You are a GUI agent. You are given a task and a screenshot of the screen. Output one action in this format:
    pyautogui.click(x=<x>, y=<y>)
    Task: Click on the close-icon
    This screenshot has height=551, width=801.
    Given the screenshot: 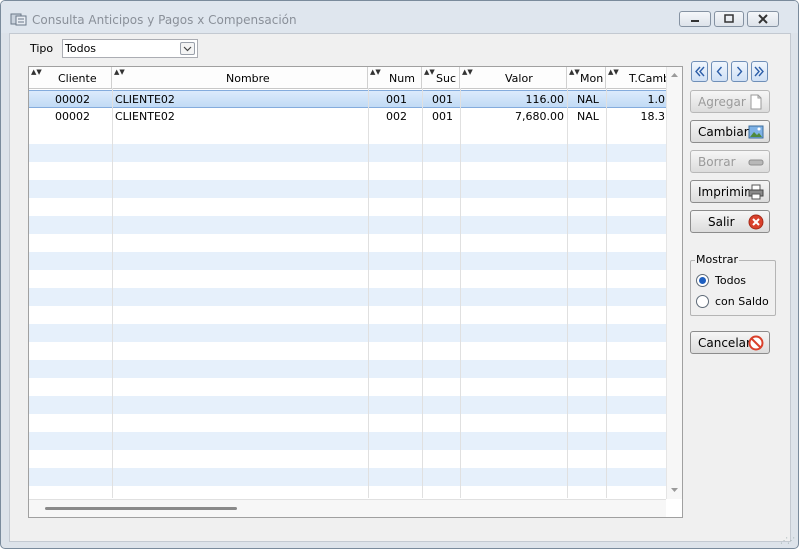 What is the action you would take?
    pyautogui.click(x=763, y=19)
    